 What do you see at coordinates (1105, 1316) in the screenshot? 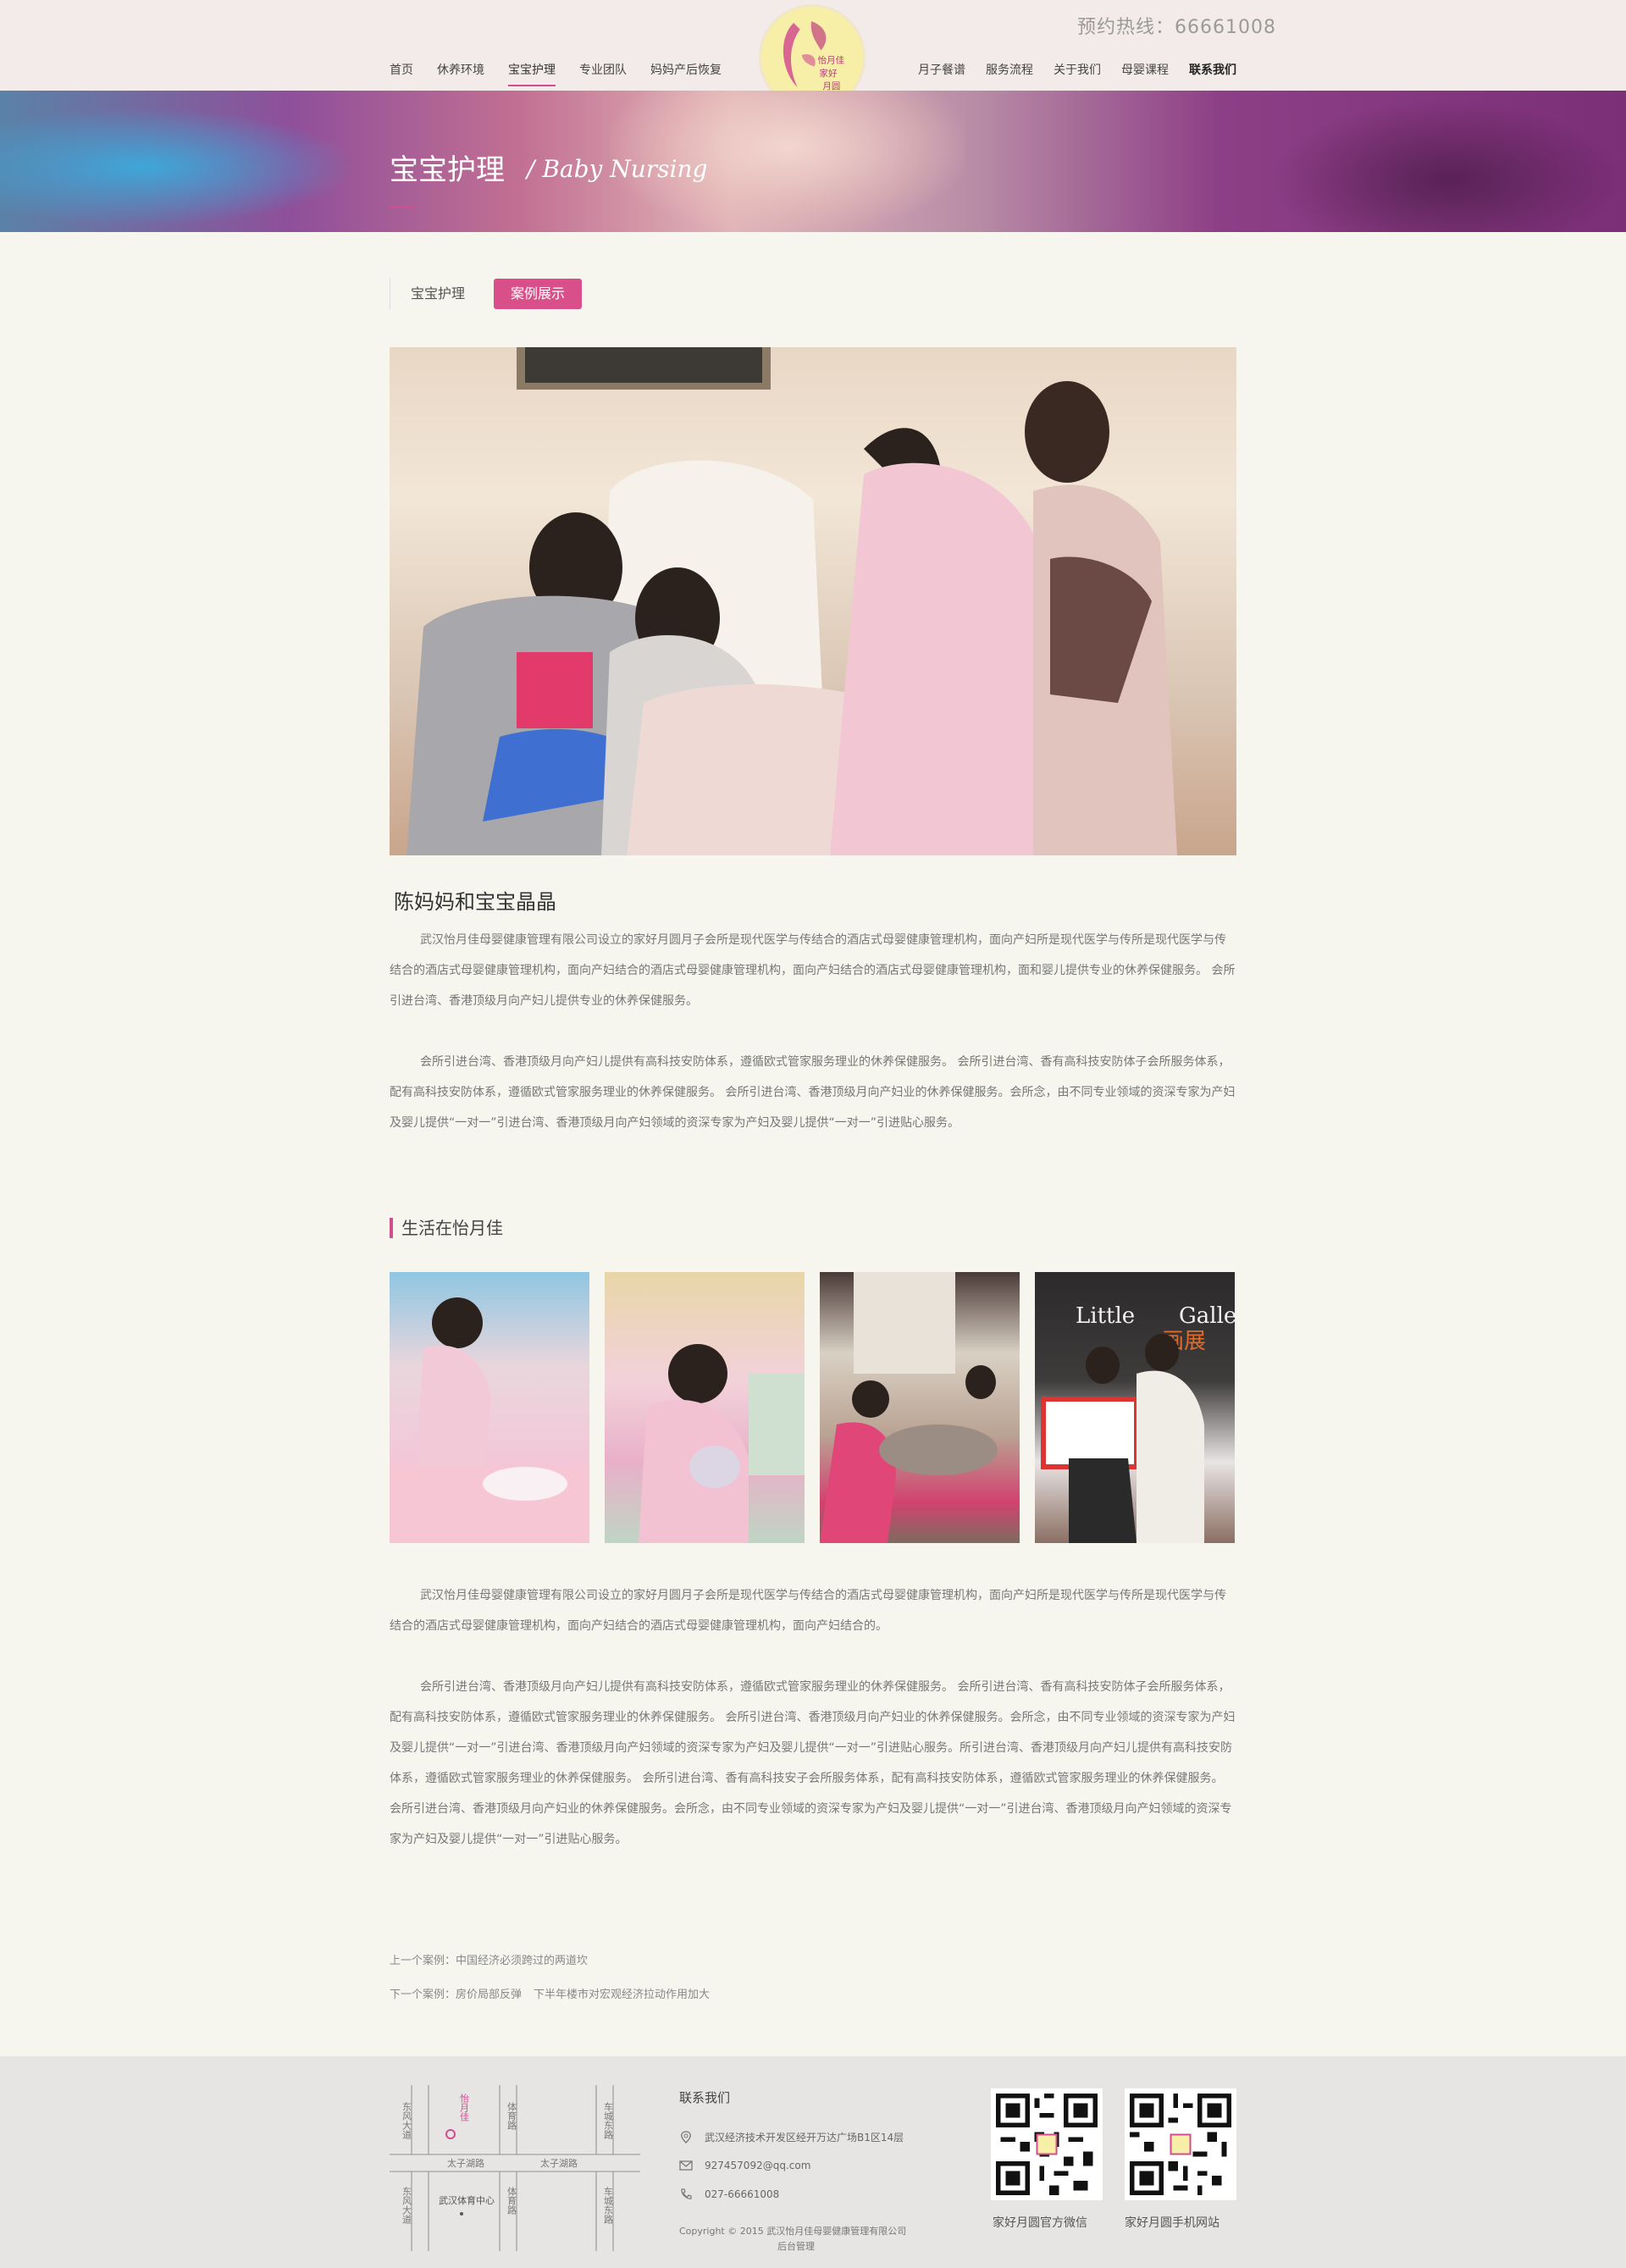
I see `svg-text: Little` at bounding box center [1105, 1316].